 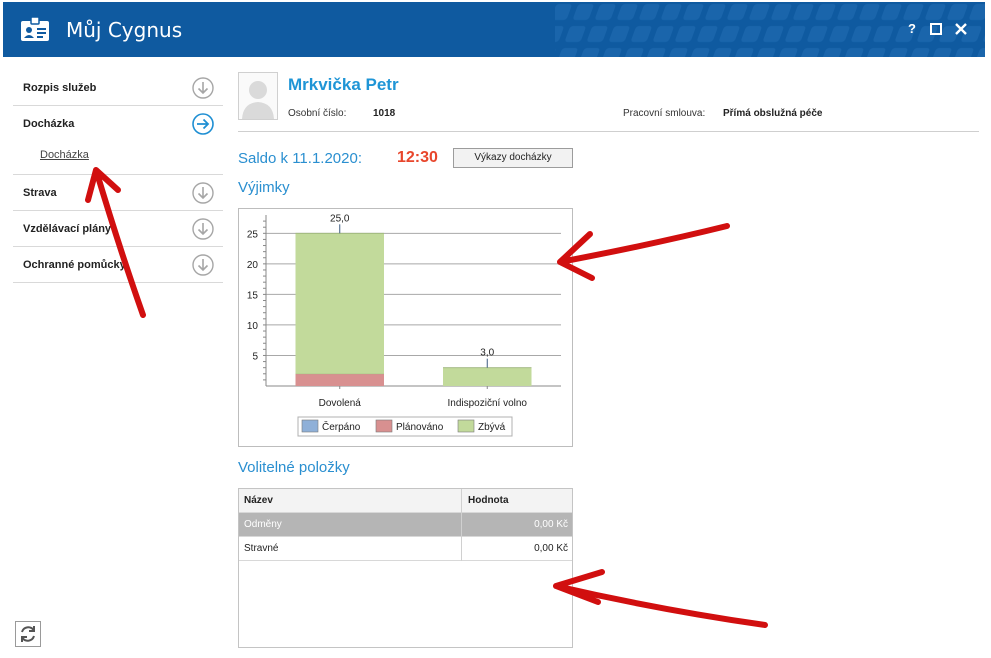 What do you see at coordinates (341, 426) in the screenshot?
I see `legend-label: Čerpáno` at bounding box center [341, 426].